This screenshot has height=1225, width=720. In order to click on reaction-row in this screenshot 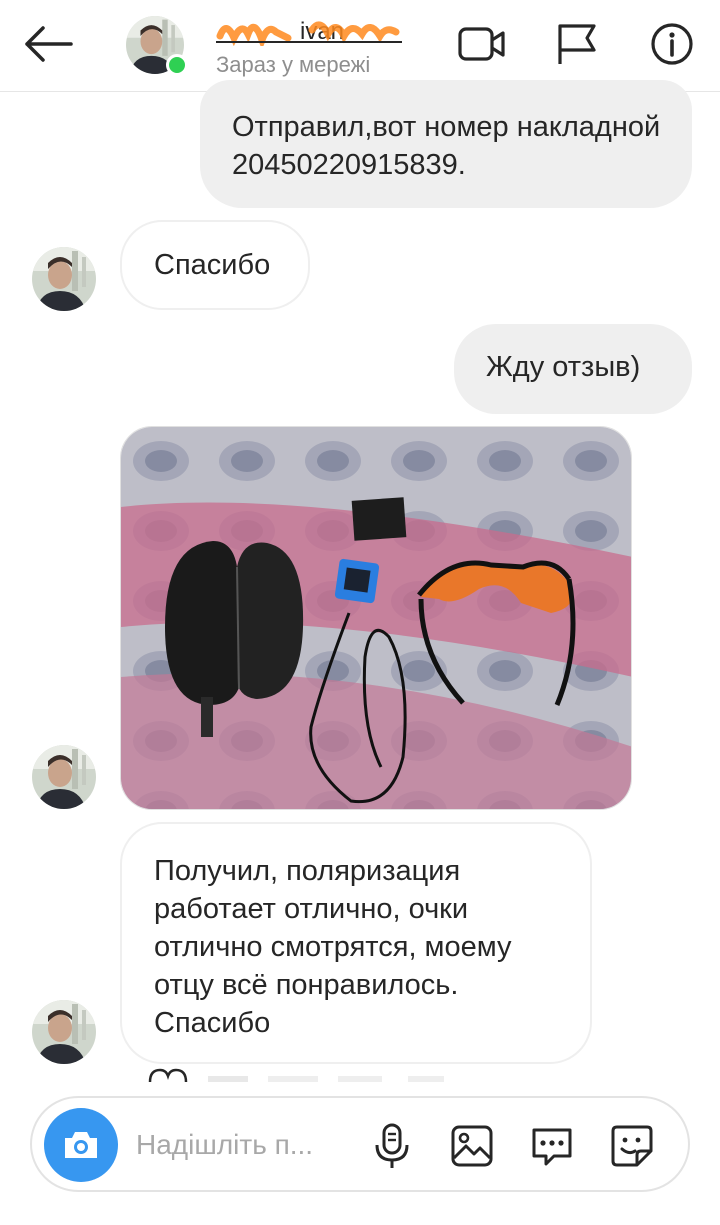, I will do `click(348, 1075)`.